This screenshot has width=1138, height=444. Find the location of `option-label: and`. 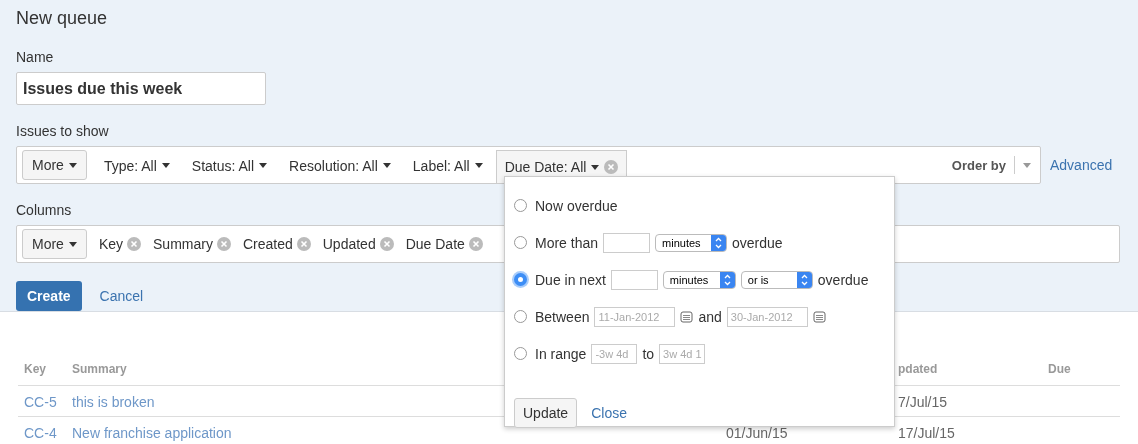

option-label: and is located at coordinates (710, 316).